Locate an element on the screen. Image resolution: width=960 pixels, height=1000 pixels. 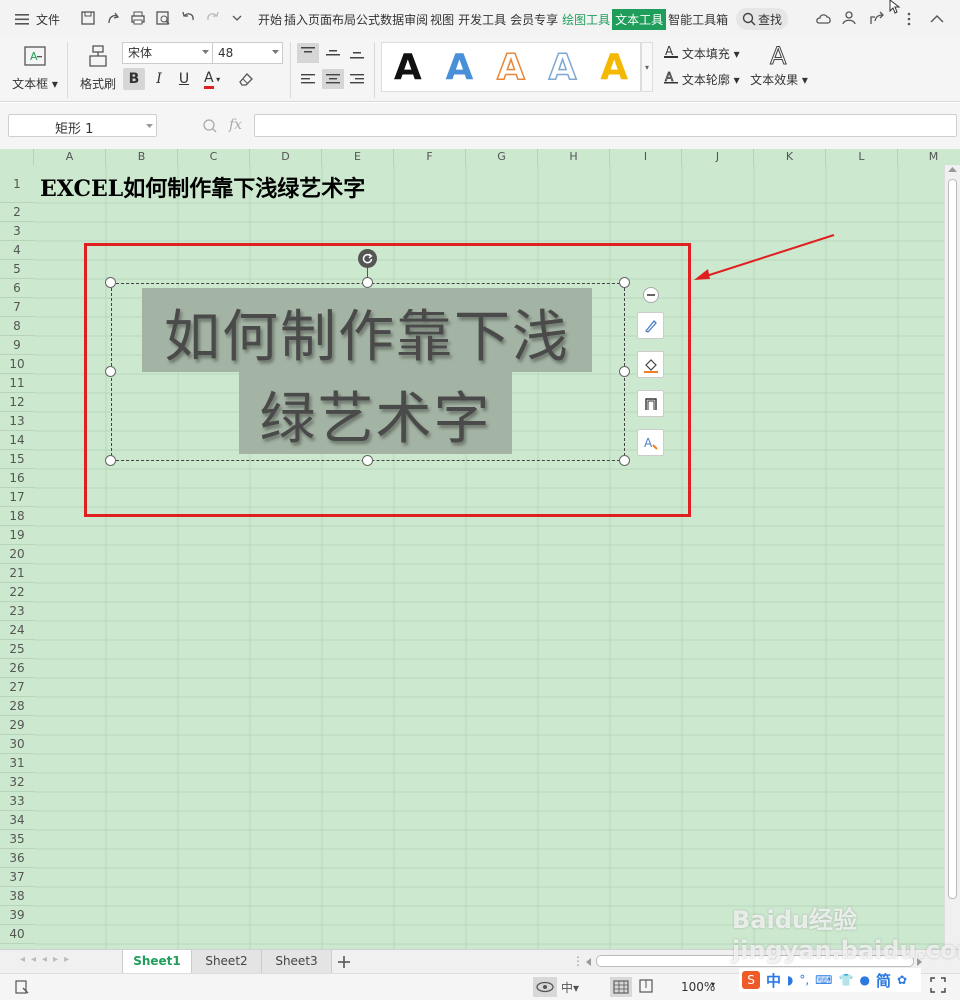
macro-record-icon is located at coordinates (22, 987).